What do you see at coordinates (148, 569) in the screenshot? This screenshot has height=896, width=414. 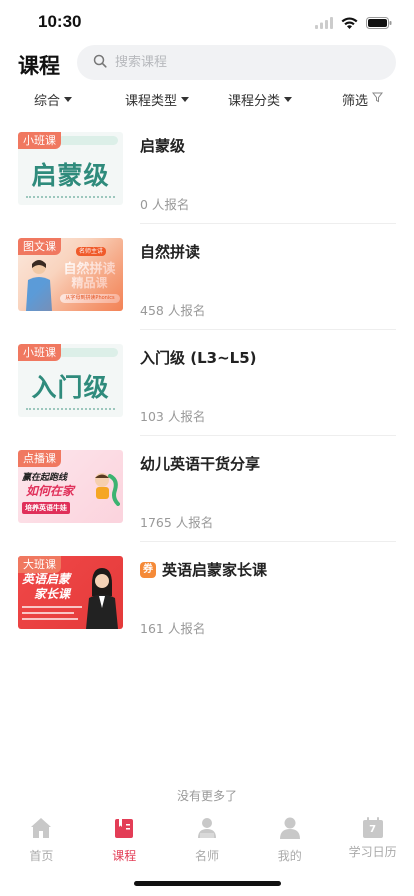 I see `coupon-icon: 券` at bounding box center [148, 569].